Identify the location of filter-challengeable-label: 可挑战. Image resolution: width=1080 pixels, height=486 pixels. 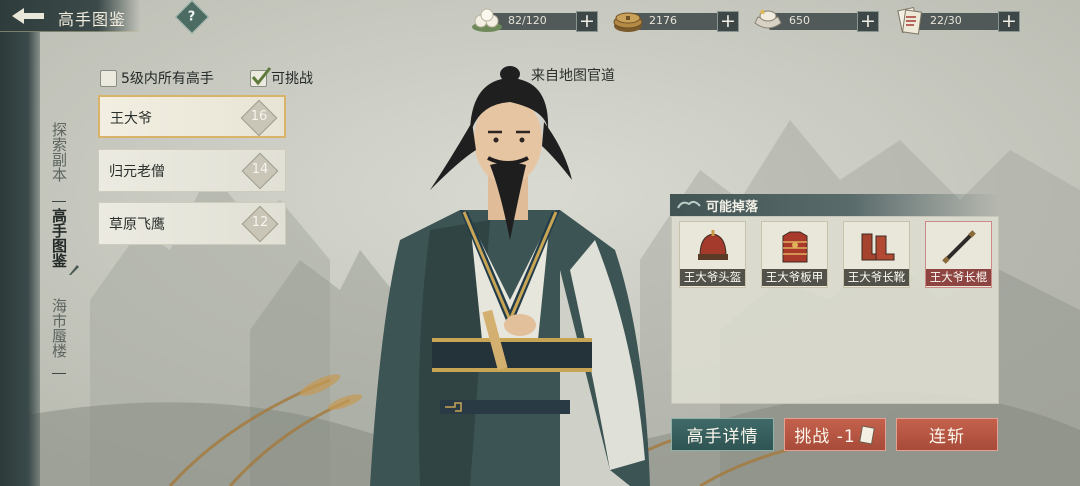
(292, 79).